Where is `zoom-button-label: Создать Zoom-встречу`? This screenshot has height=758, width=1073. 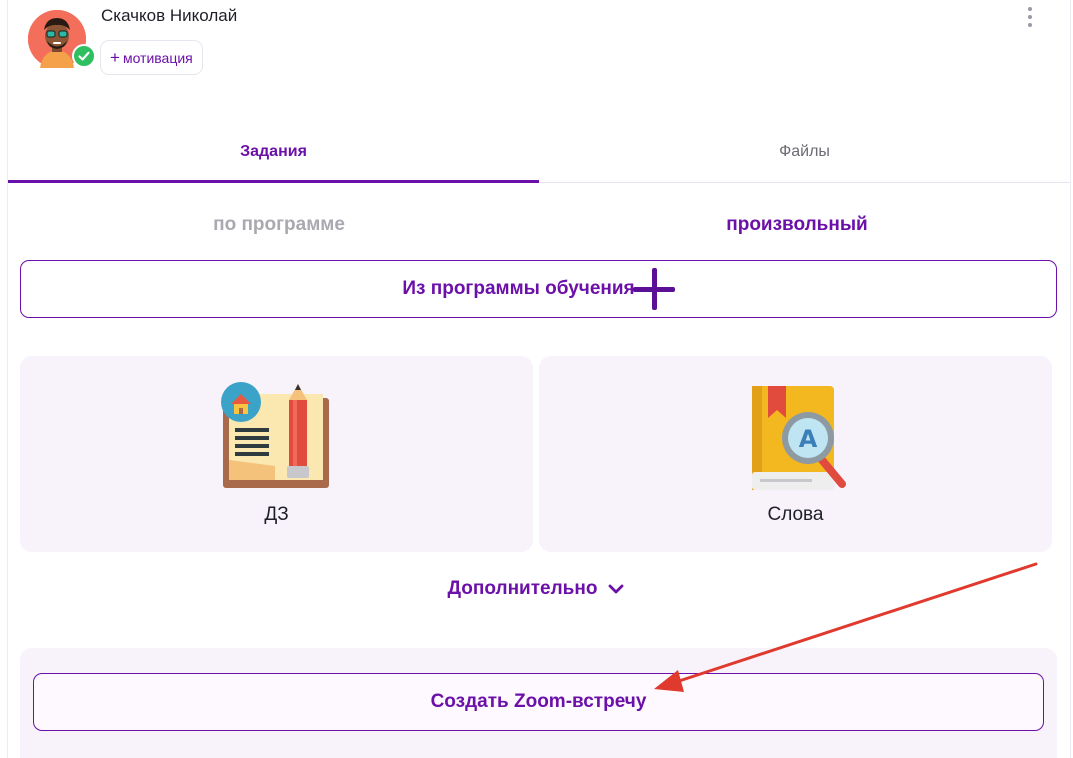 zoom-button-label: Создать Zoom-встречу is located at coordinates (538, 701).